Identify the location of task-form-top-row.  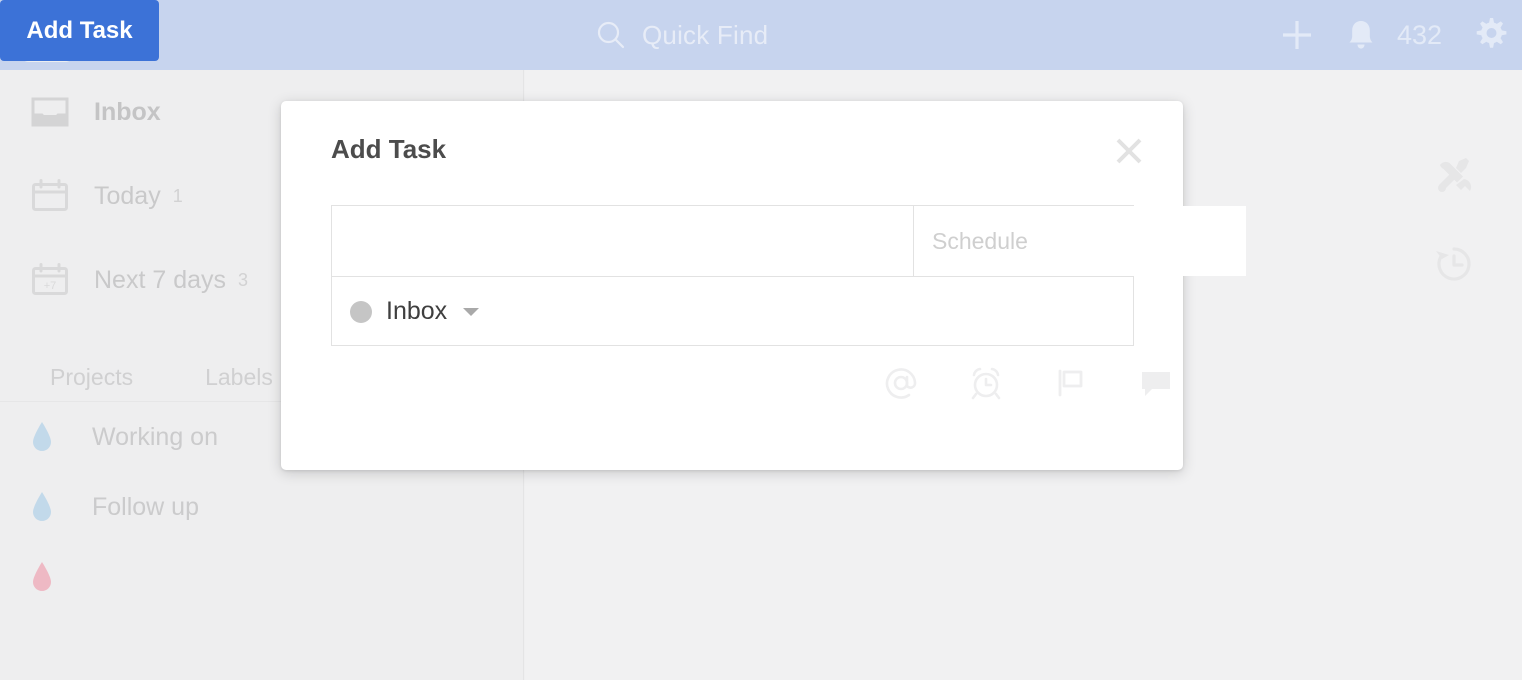
(789, 241).